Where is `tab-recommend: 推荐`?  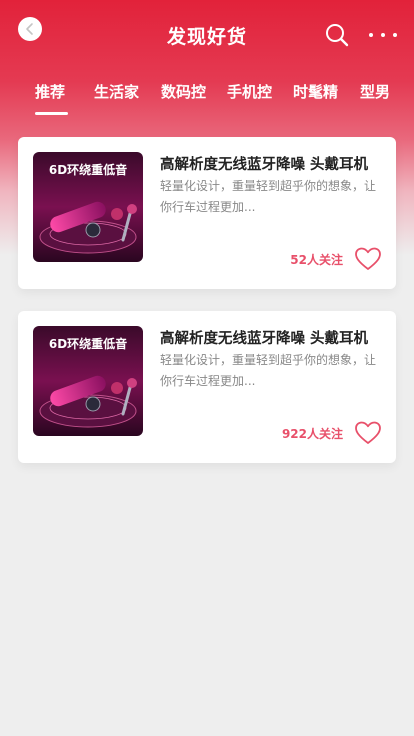 tab-recommend: 推荐 is located at coordinates (50, 91).